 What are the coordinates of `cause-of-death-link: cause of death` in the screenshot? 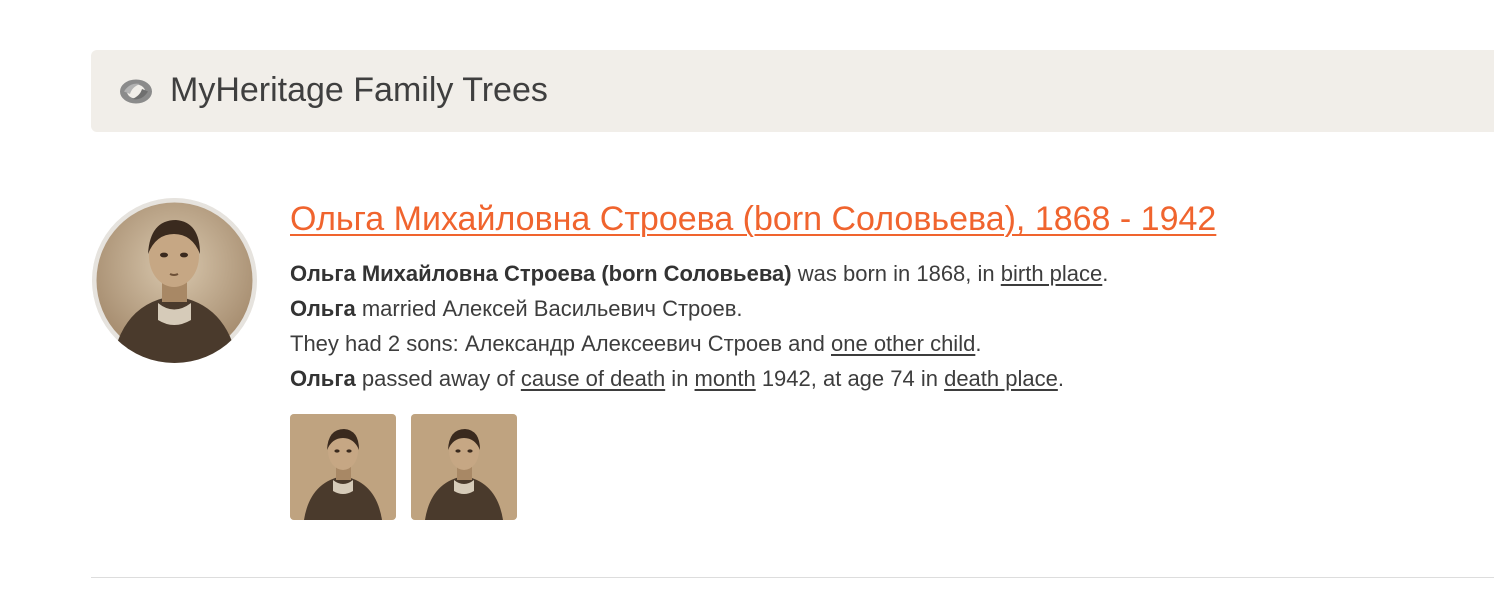 It's located at (593, 378).